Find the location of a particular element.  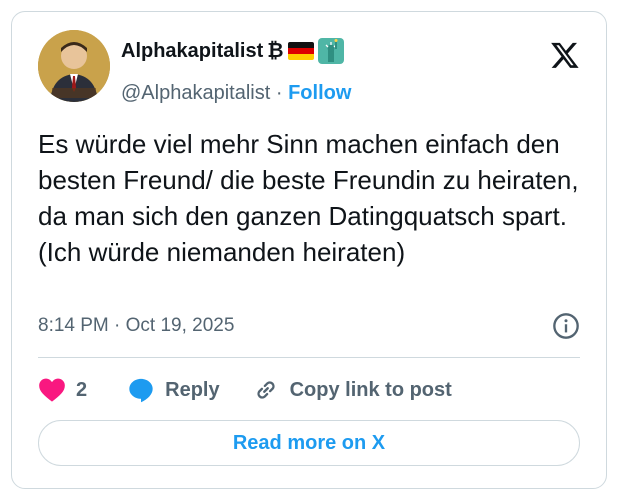

tweet-timestamp: 8:14 PM · Oct 19, 2025 is located at coordinates (136, 326).